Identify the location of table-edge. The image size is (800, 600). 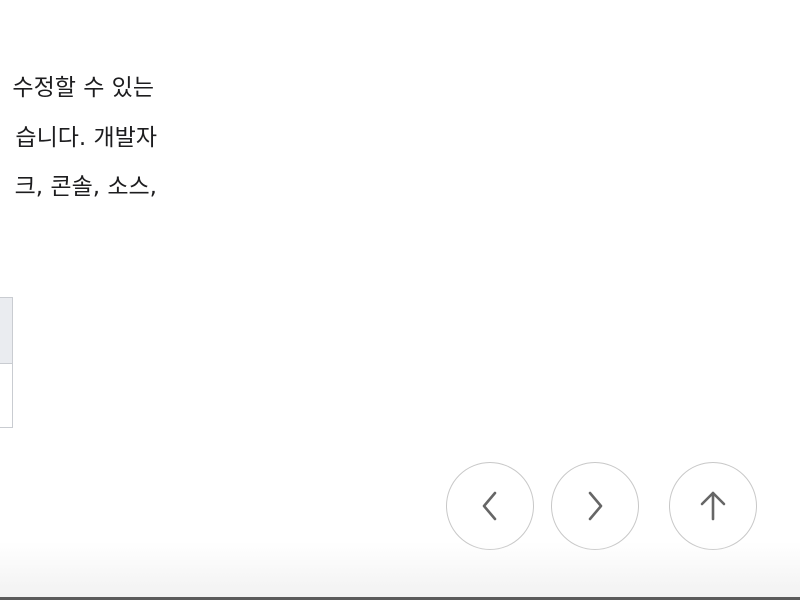
(6, 362).